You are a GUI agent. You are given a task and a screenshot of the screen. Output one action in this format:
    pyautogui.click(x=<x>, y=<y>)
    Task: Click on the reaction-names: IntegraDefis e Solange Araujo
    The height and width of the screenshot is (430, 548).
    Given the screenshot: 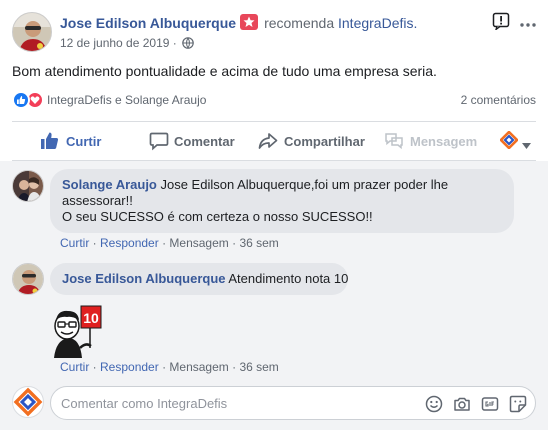 What is the action you would take?
    pyautogui.click(x=126, y=100)
    